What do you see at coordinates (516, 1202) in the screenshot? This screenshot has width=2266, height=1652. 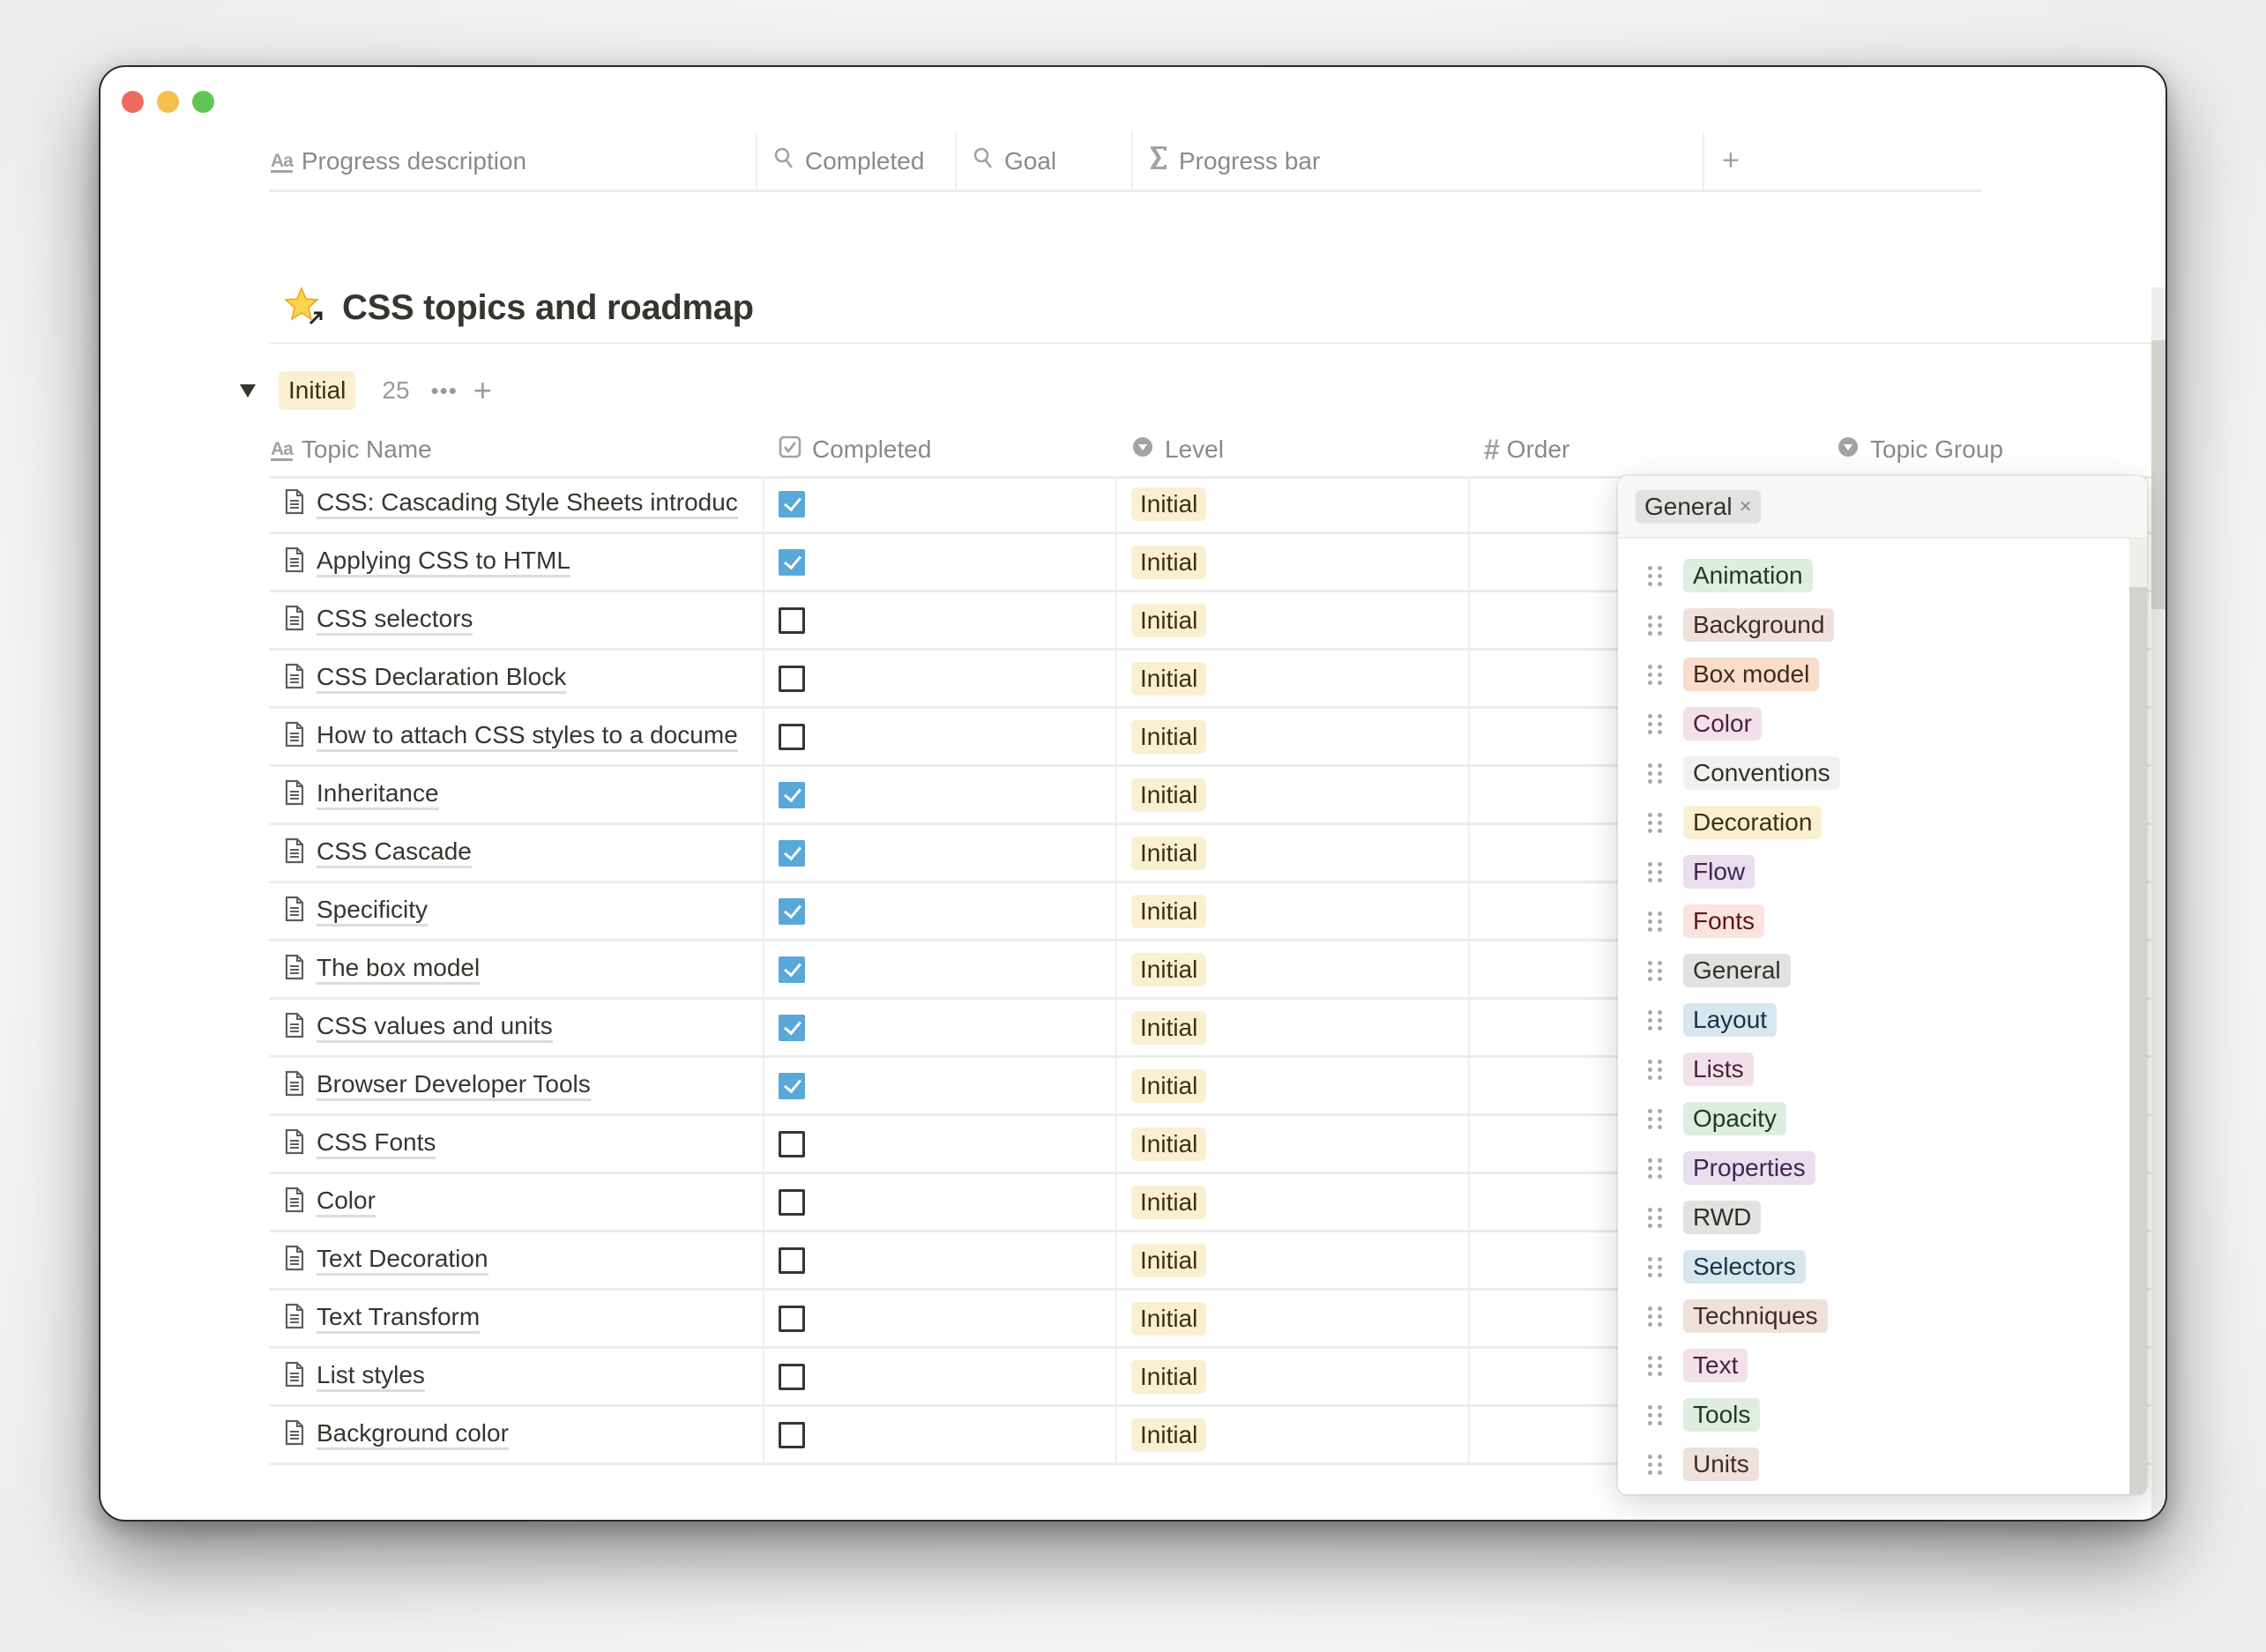 I see `topic-name-cell: Color` at bounding box center [516, 1202].